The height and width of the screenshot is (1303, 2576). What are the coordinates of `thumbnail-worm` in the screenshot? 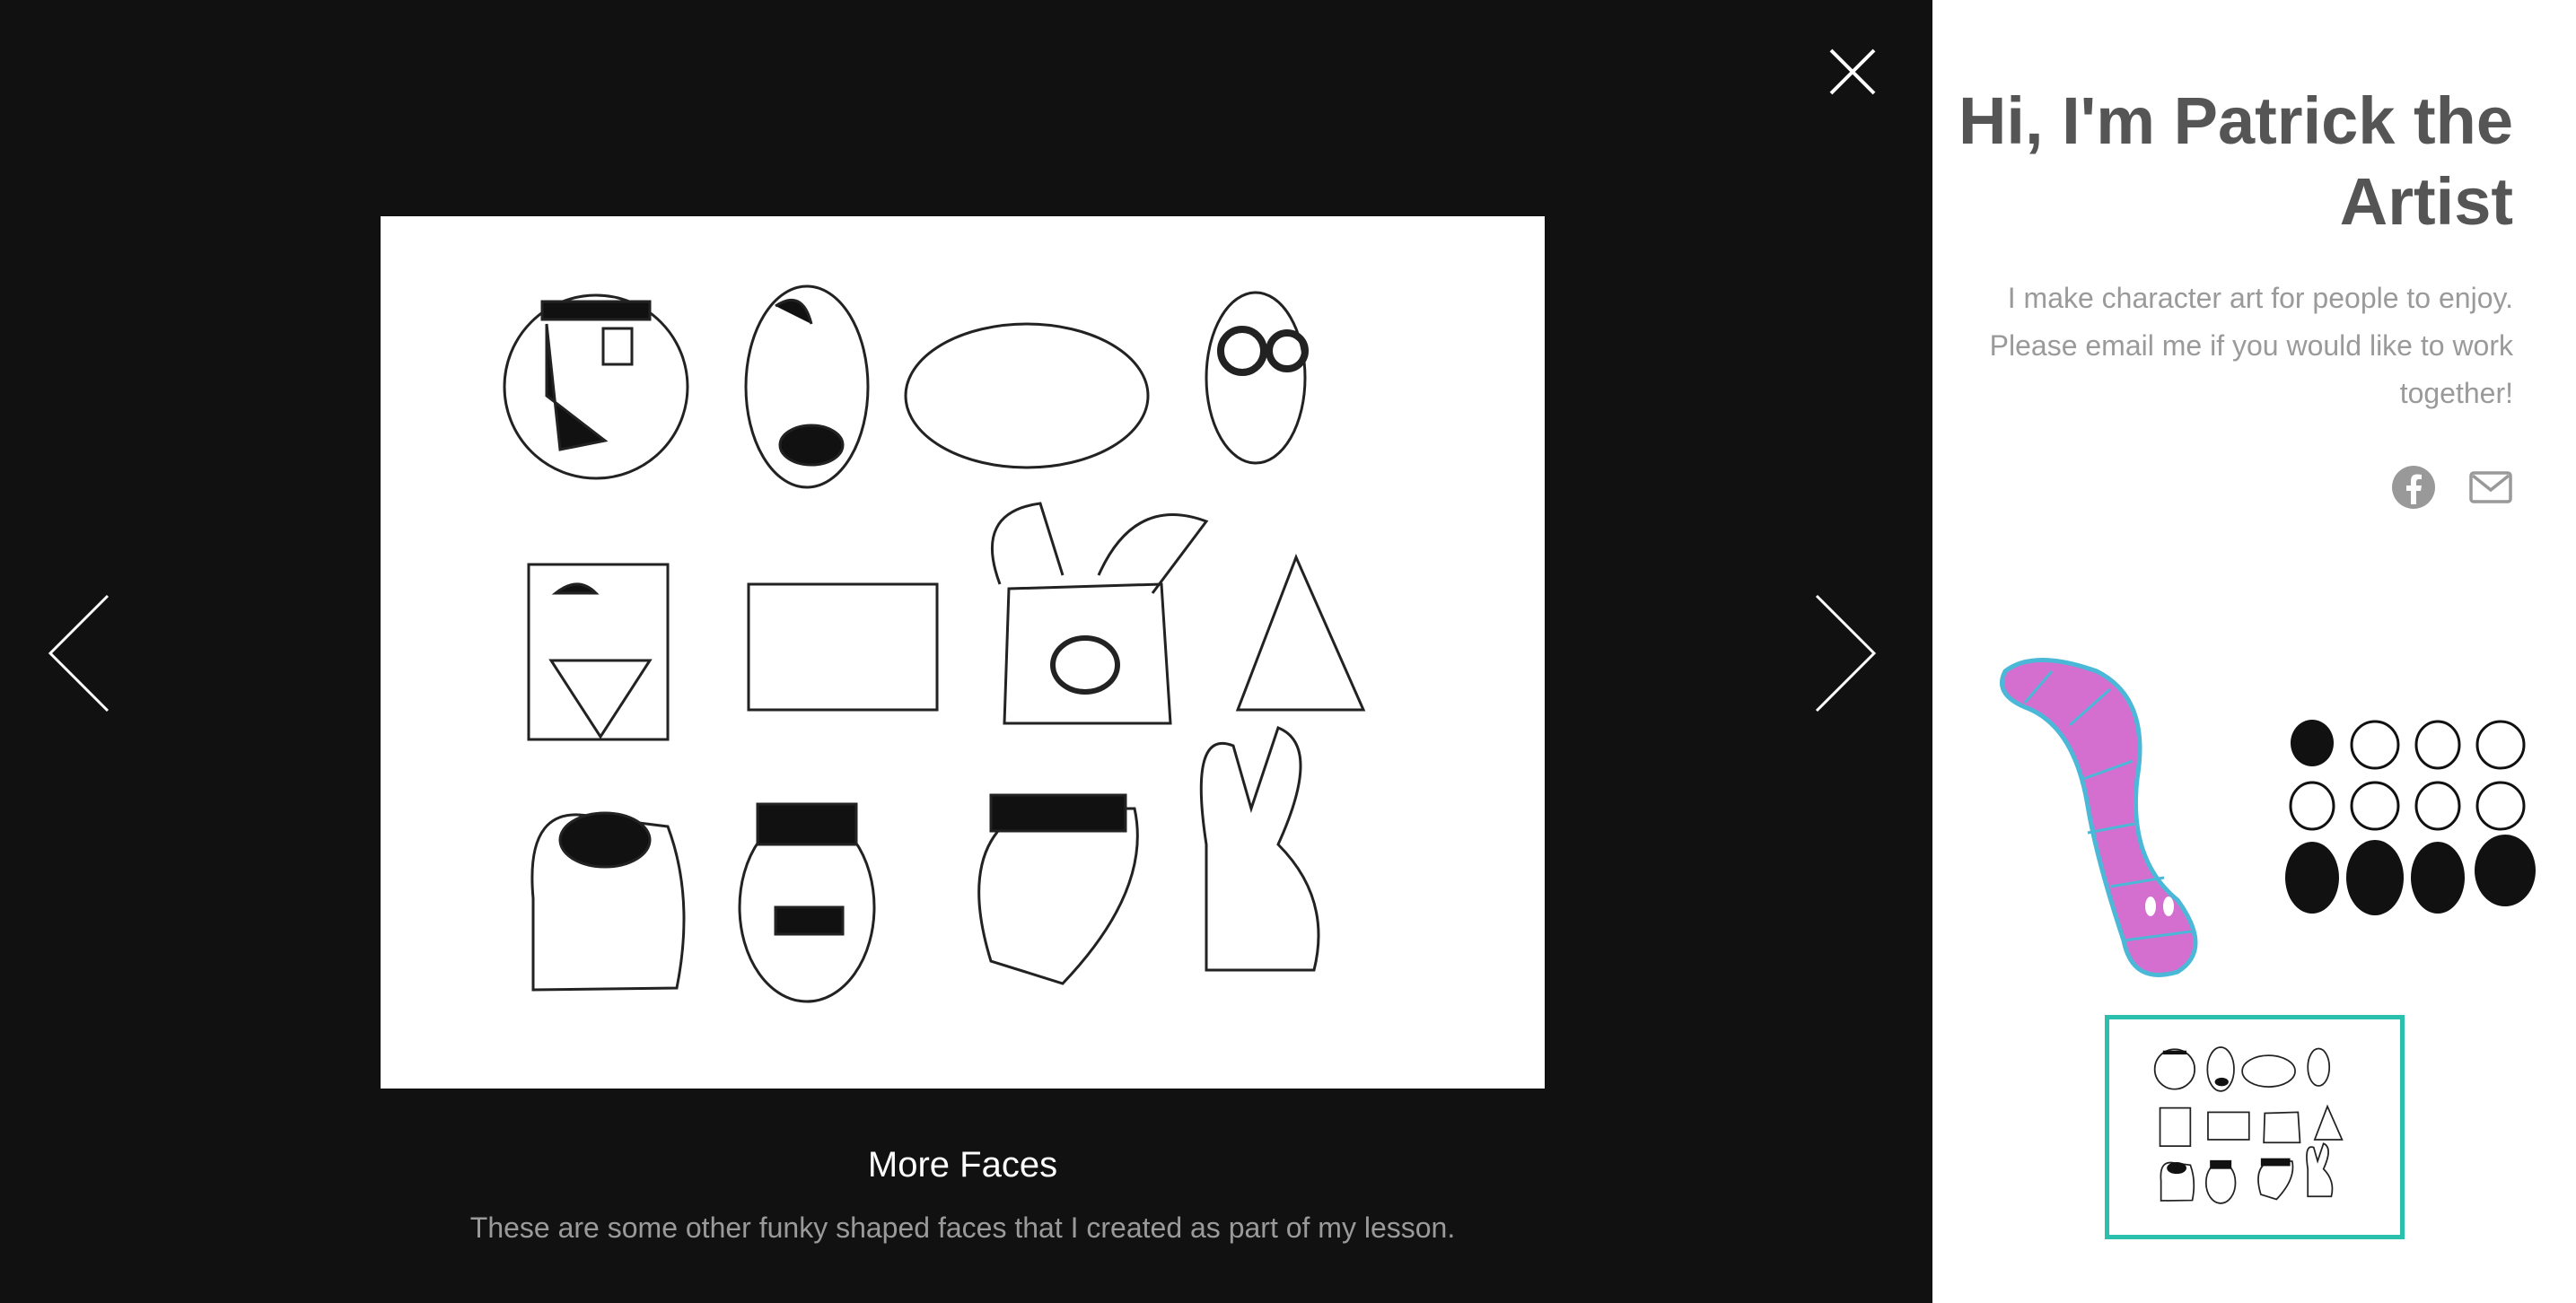 It's located at (2105, 815).